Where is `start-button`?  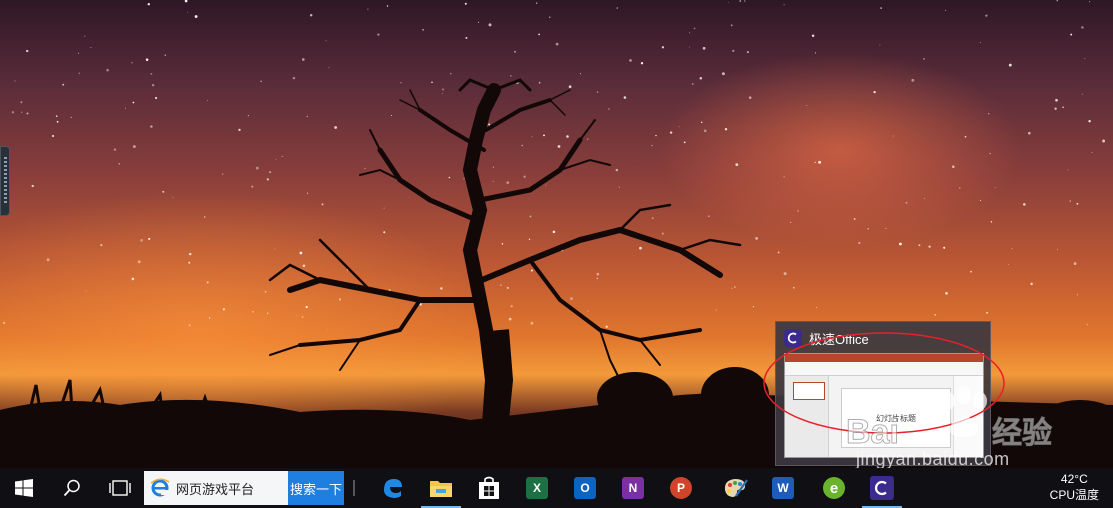 start-button is located at coordinates (24, 488).